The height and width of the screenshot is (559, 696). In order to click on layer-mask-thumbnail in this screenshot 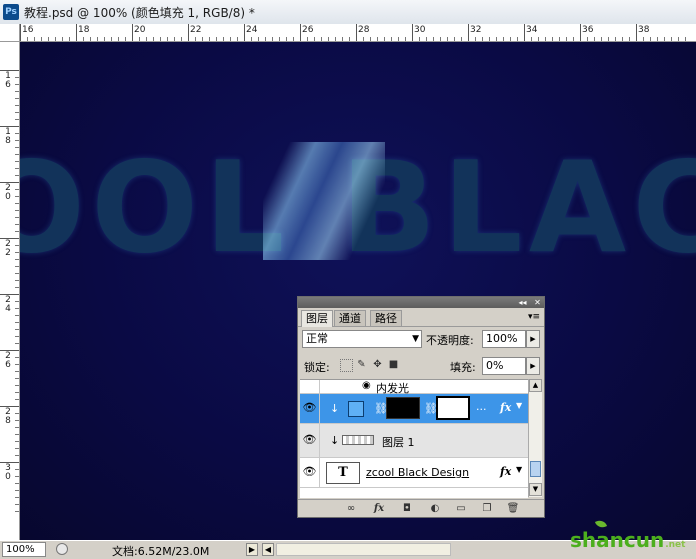, I will do `click(453, 408)`.